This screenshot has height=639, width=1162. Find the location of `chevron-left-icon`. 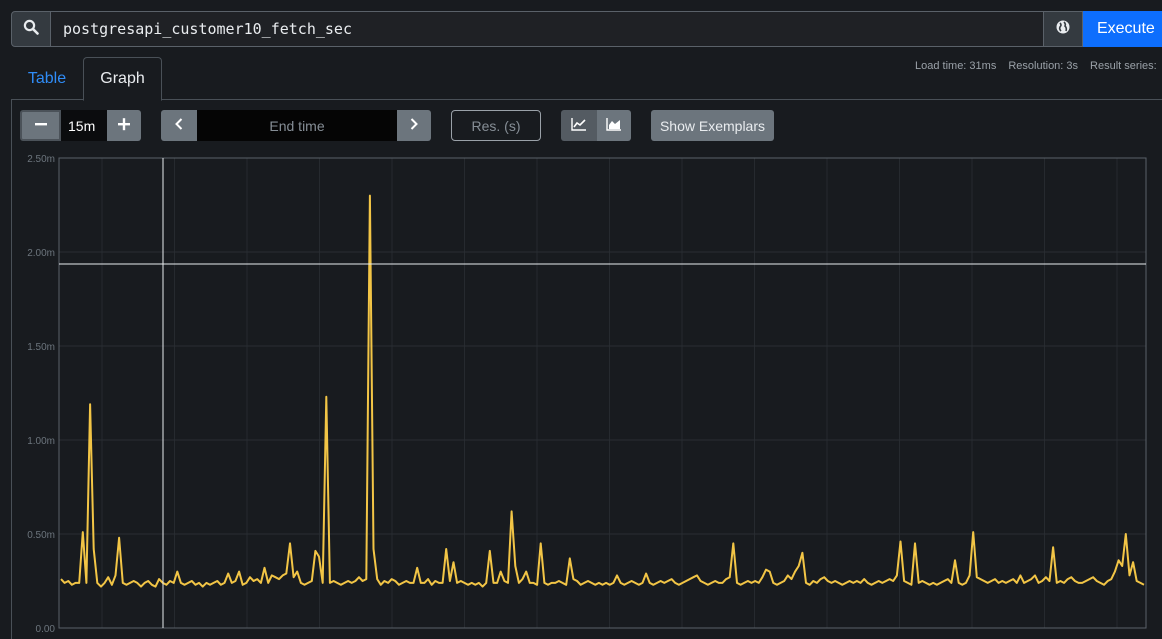

chevron-left-icon is located at coordinates (179, 125).